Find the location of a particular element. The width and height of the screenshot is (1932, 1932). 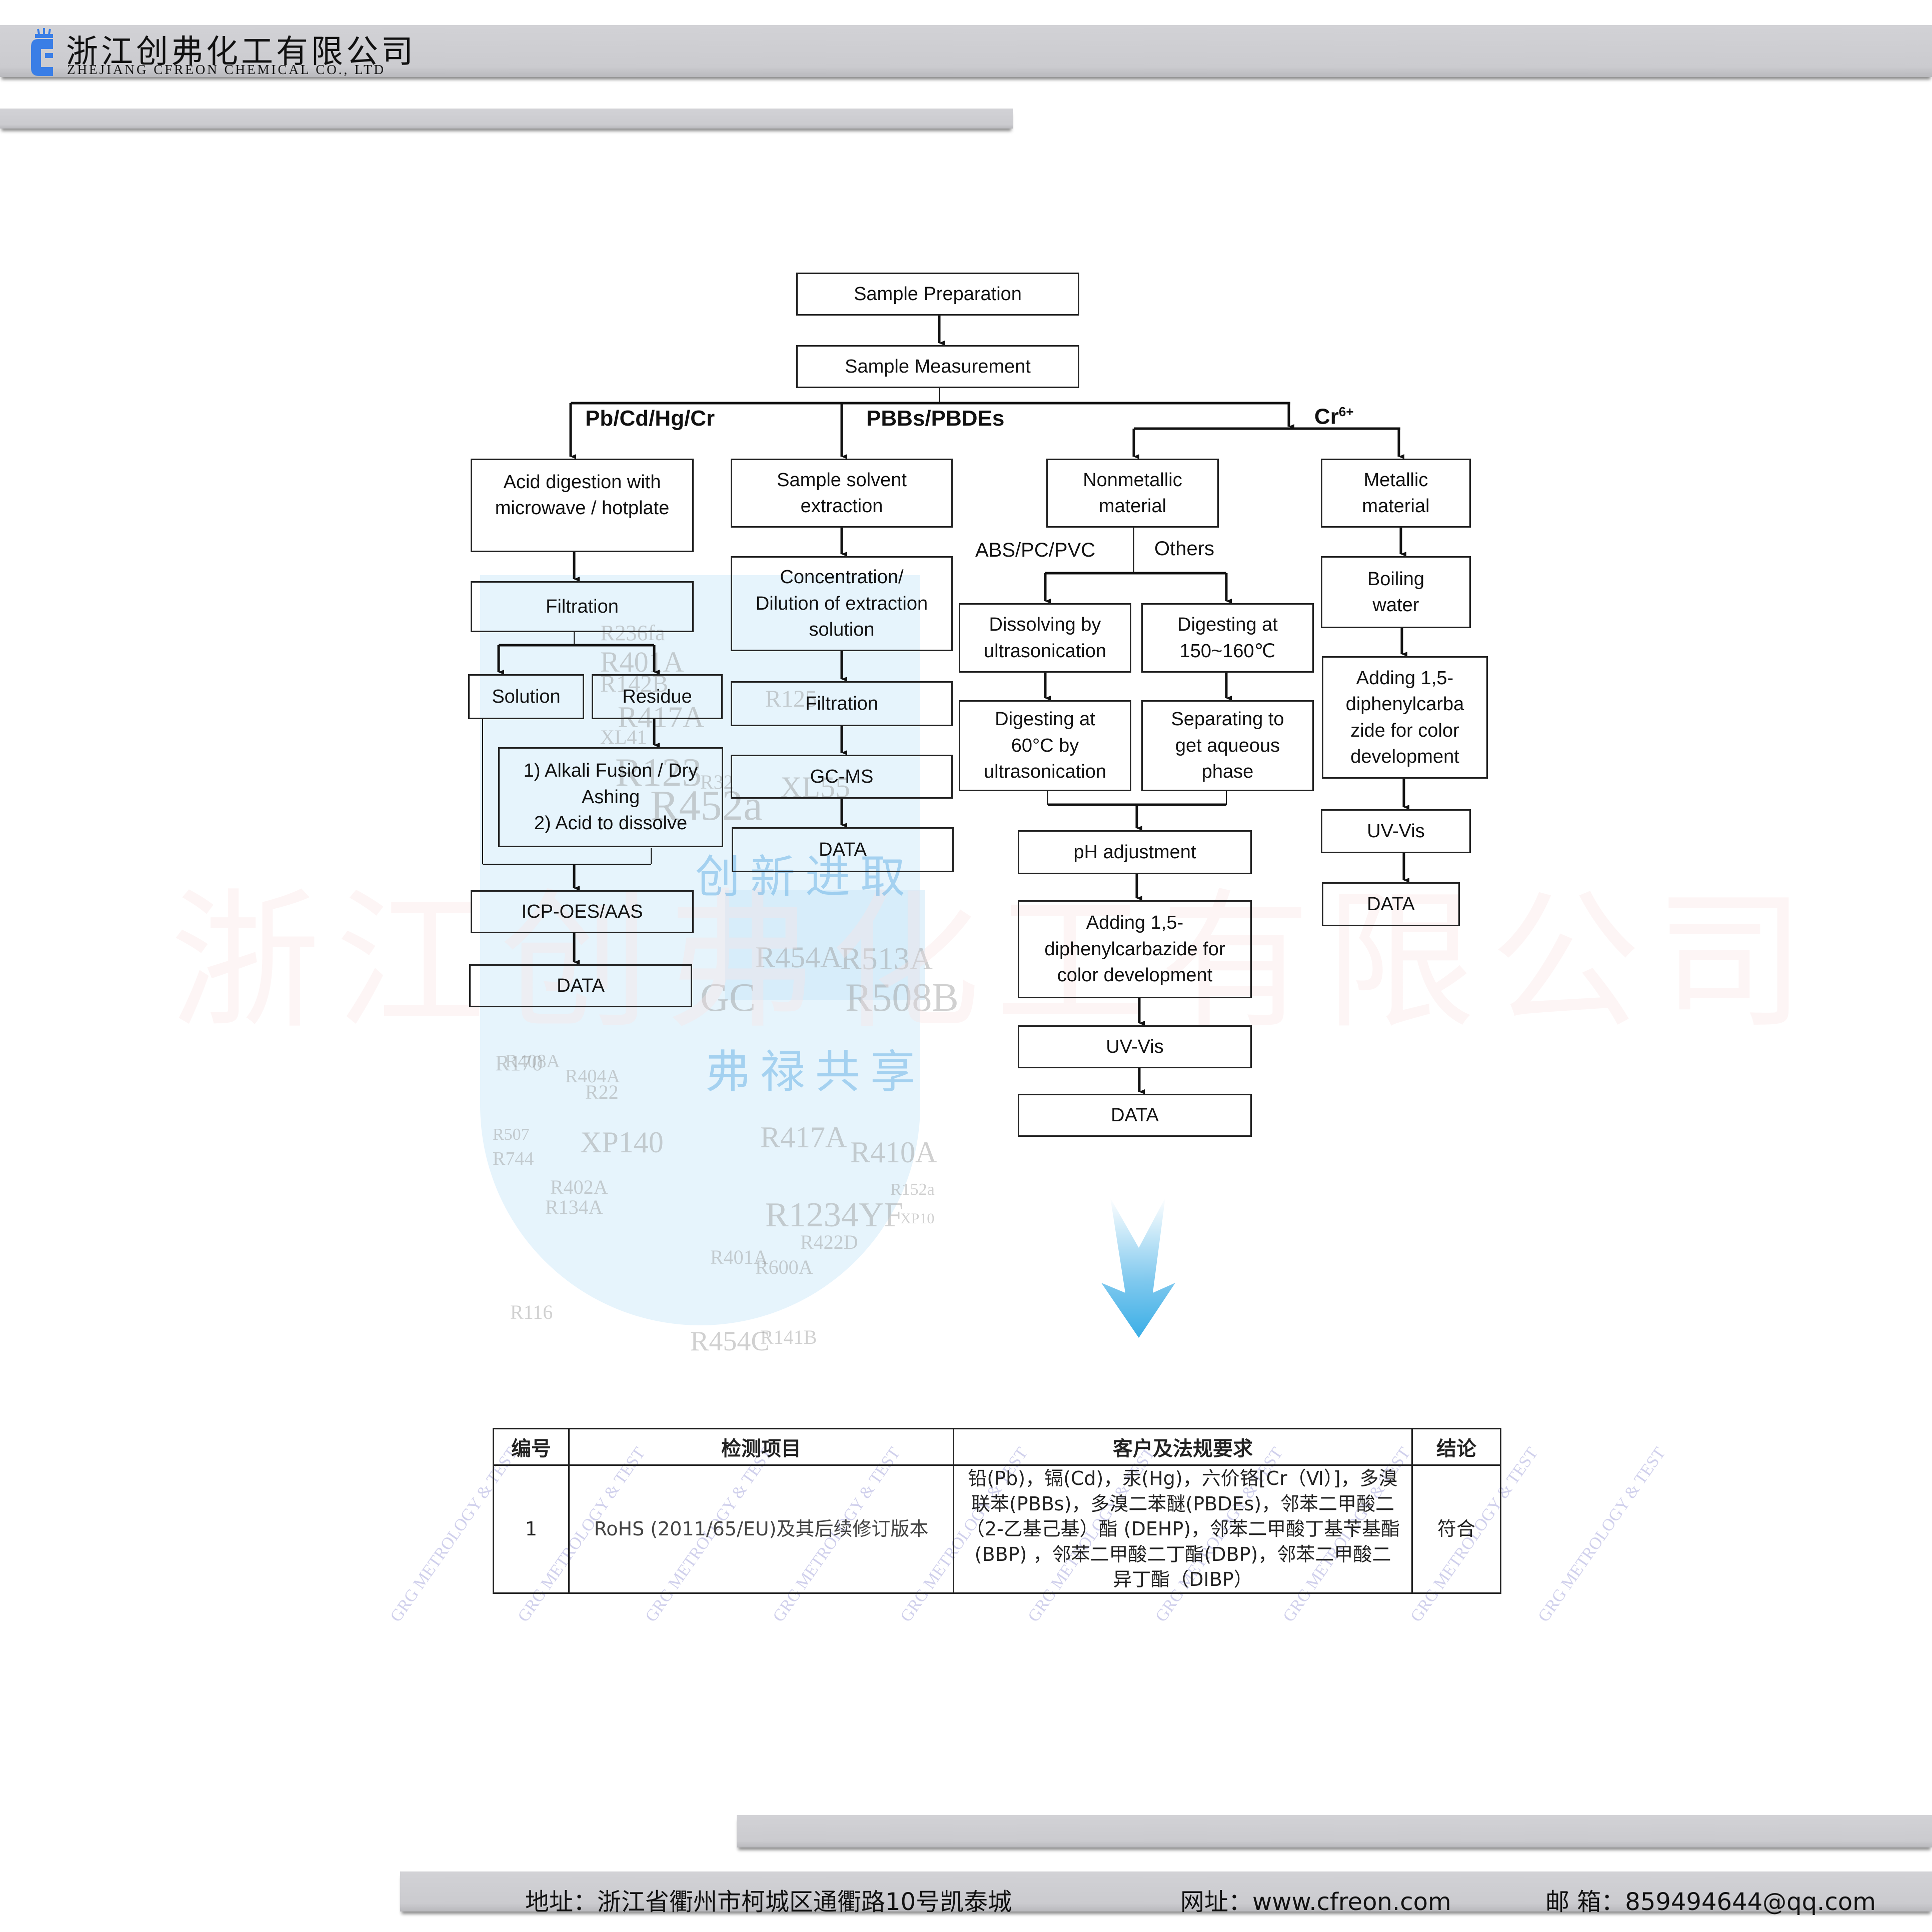

step-filtration-metals: Filtration is located at coordinates (582, 606).